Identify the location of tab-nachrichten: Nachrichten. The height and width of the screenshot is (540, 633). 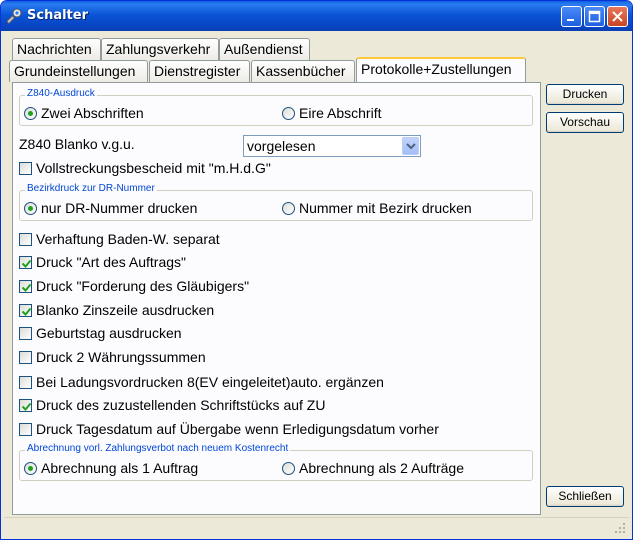
(56, 49).